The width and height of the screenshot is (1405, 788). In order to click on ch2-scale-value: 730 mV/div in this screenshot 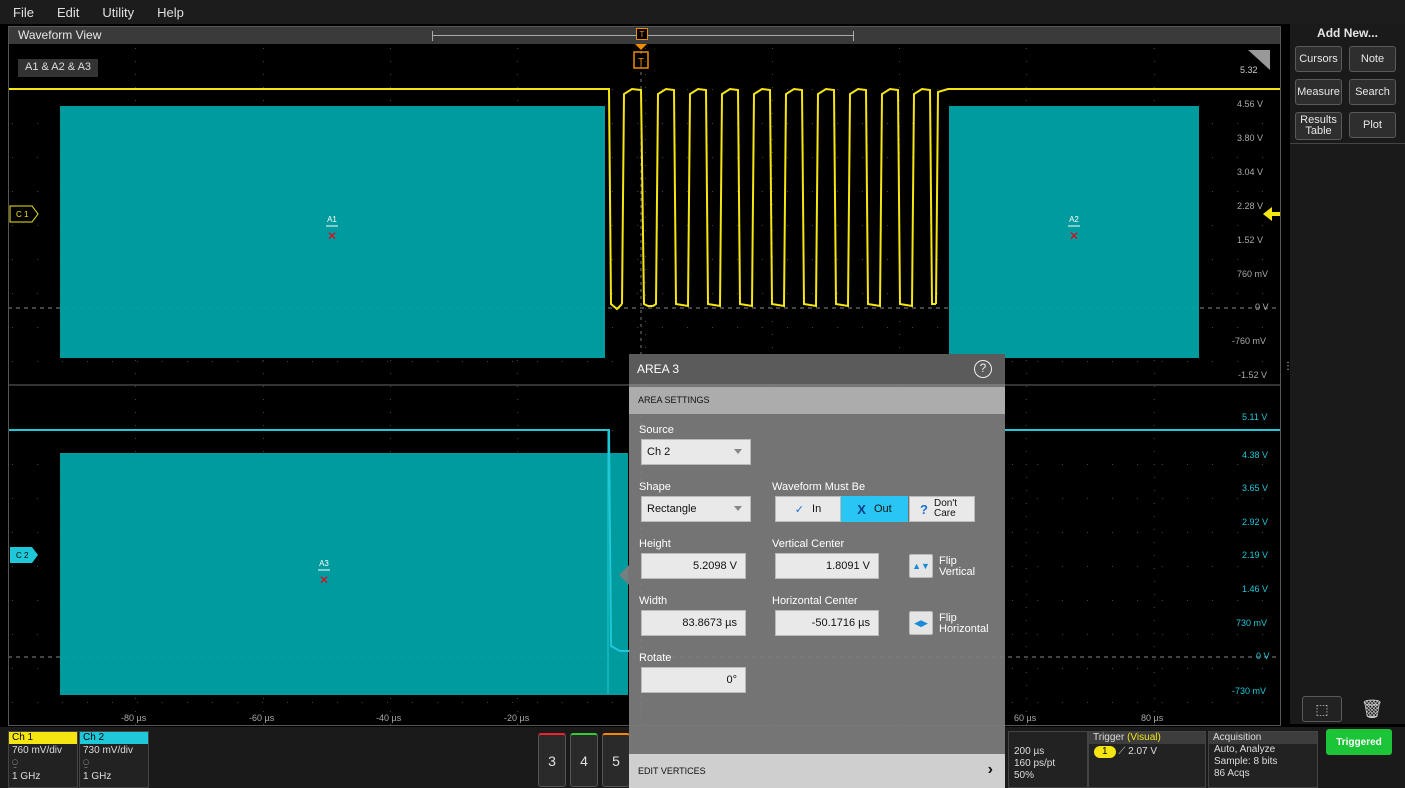, I will do `click(108, 750)`.